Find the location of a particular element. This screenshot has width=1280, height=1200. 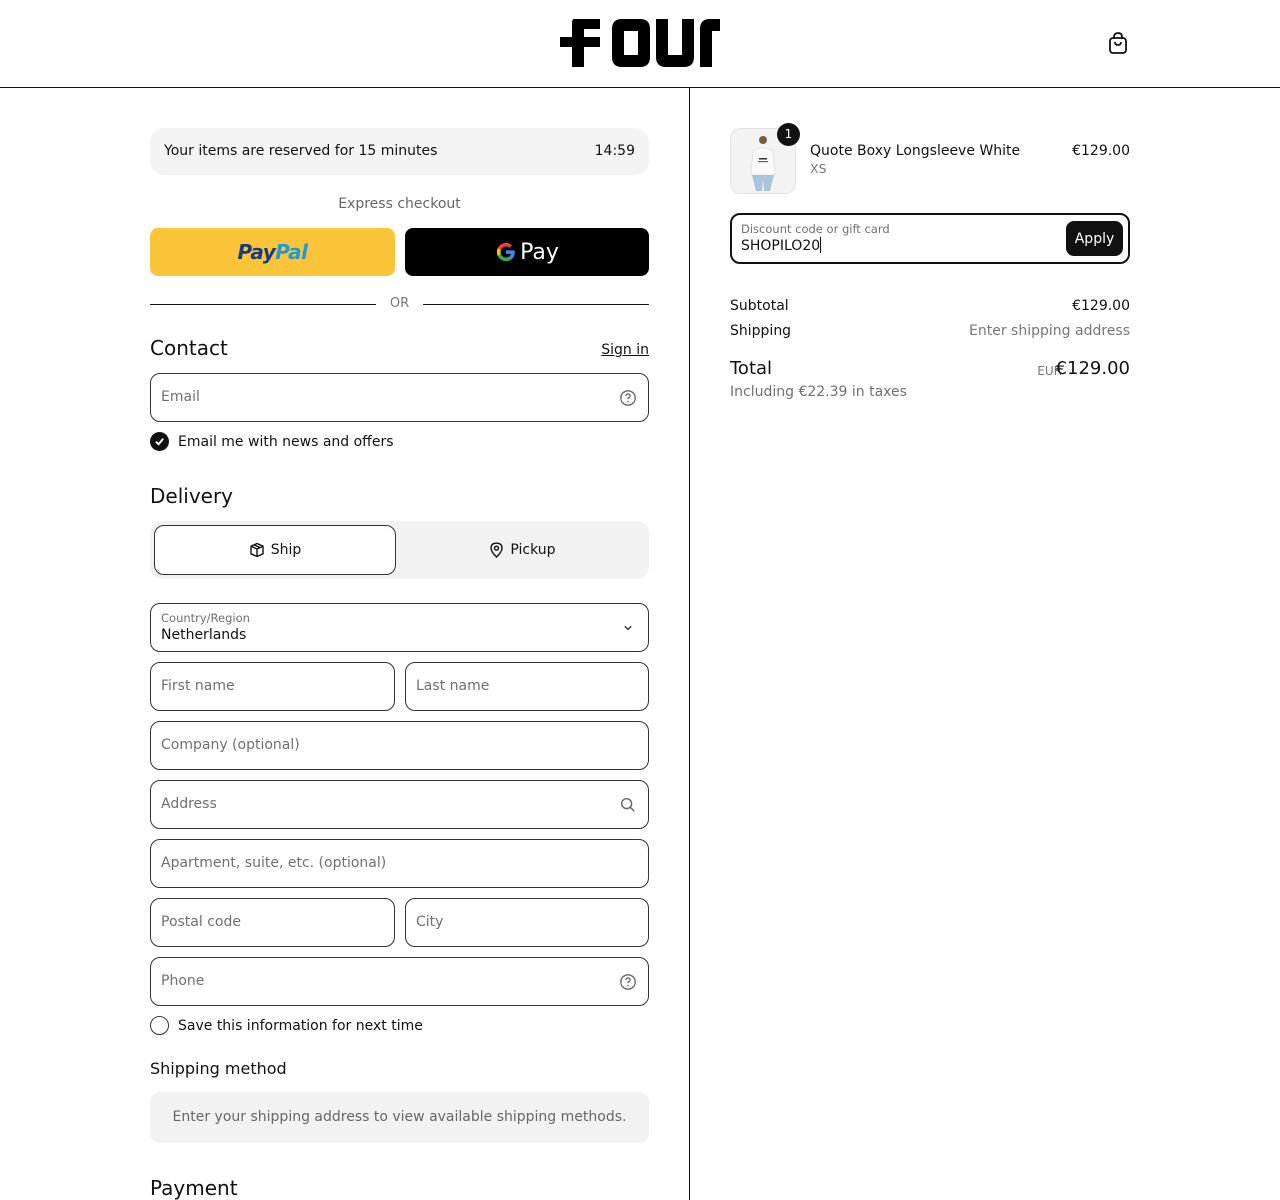

first-name-placeholder: First name is located at coordinates (198, 686).